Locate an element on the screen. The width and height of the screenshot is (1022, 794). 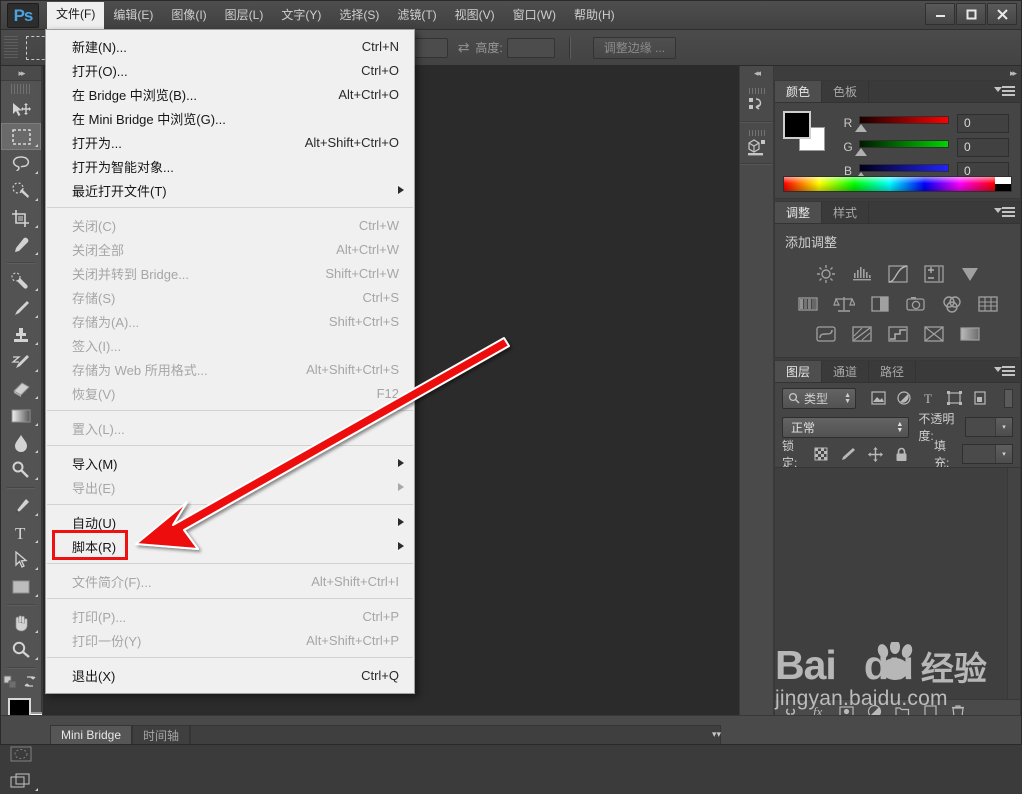
panel-foreground-swatch is located at coordinates (797, 125).